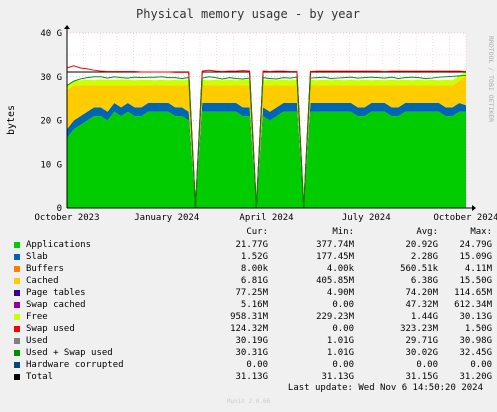  What do you see at coordinates (475, 317) in the screenshot?
I see `legend-max: 30.13G` at bounding box center [475, 317].